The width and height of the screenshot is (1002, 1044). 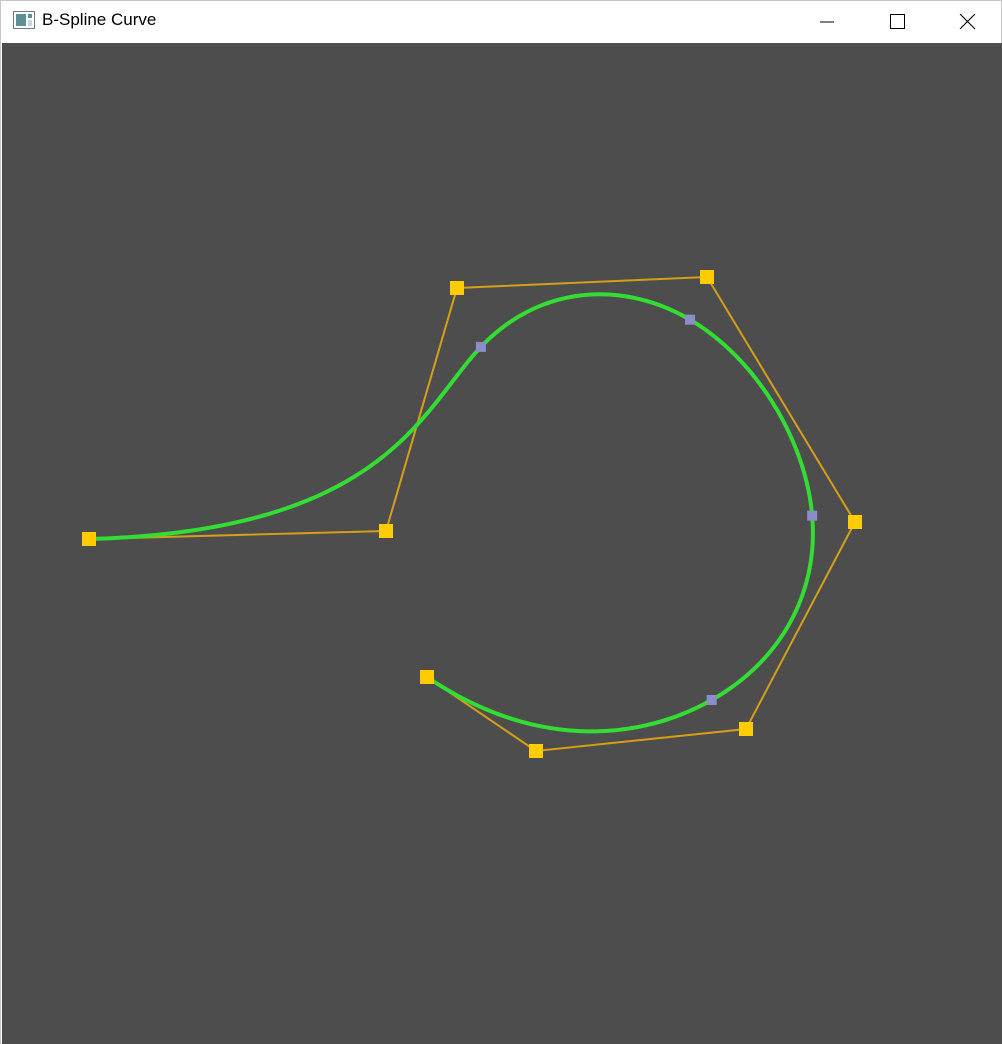 I want to click on close-button, so click(x=967, y=22).